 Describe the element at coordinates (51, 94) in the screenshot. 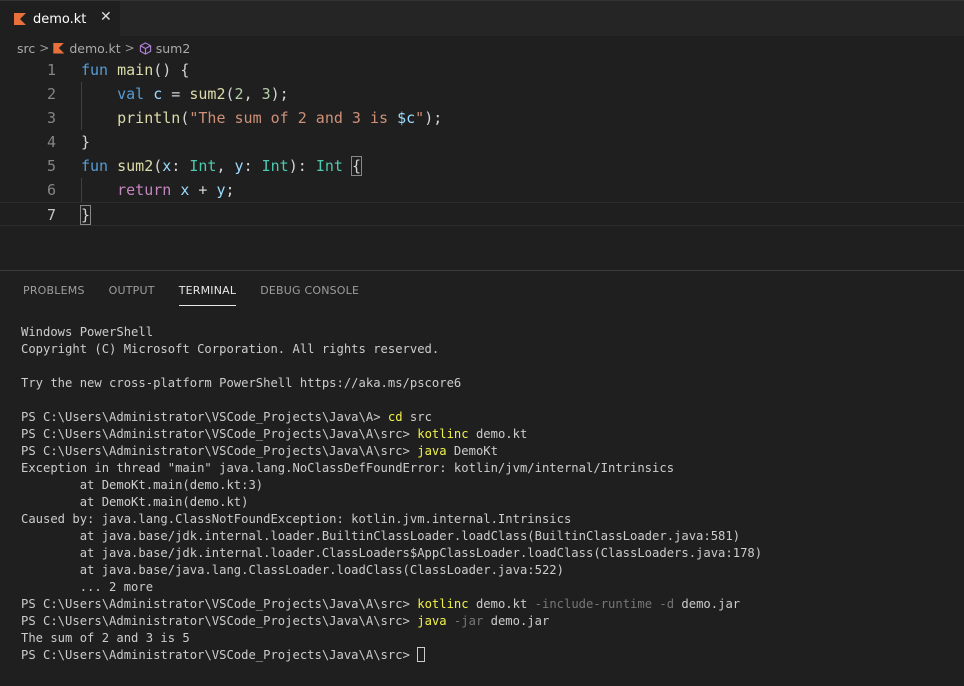

I see `line-number: 2` at that location.